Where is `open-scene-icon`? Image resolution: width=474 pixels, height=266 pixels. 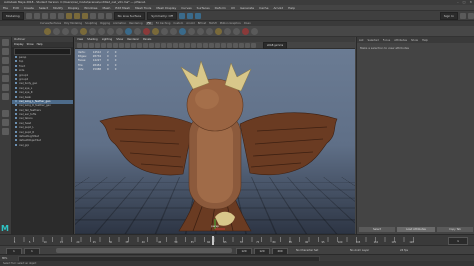
open-scene-icon is located at coordinates (36, 15).